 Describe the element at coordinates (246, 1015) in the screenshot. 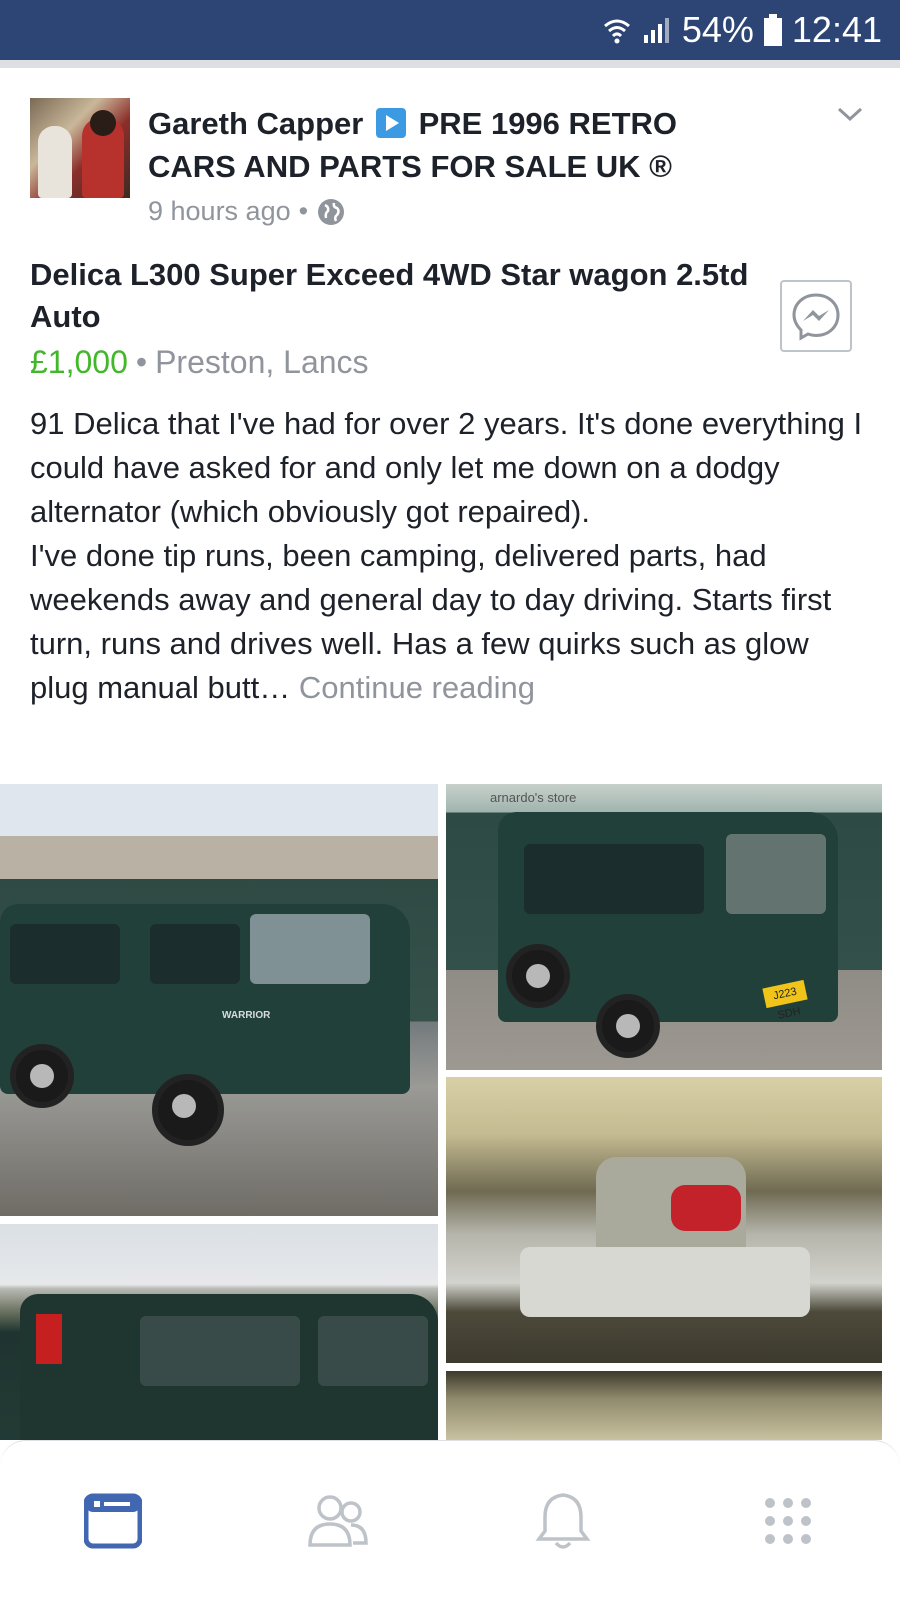

I see `van-badge: WARRIOR` at that location.